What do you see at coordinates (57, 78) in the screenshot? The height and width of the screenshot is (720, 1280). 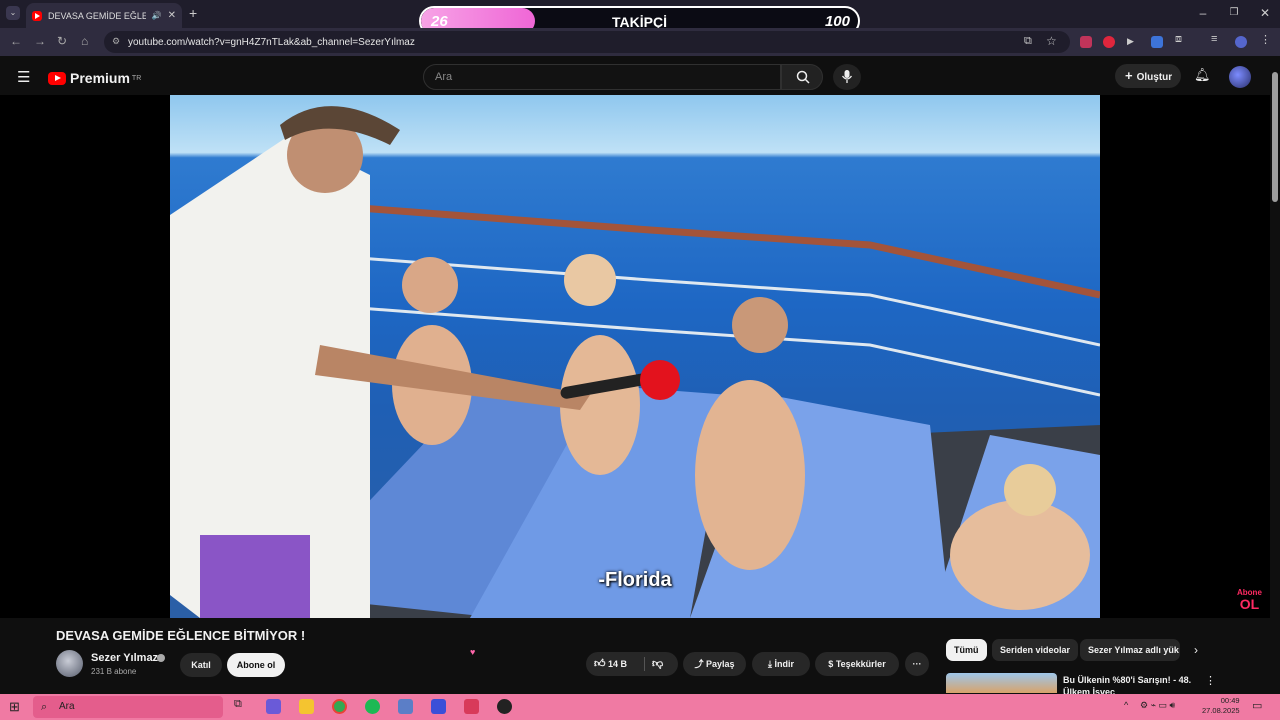 I see `youtube-play-icon` at bounding box center [57, 78].